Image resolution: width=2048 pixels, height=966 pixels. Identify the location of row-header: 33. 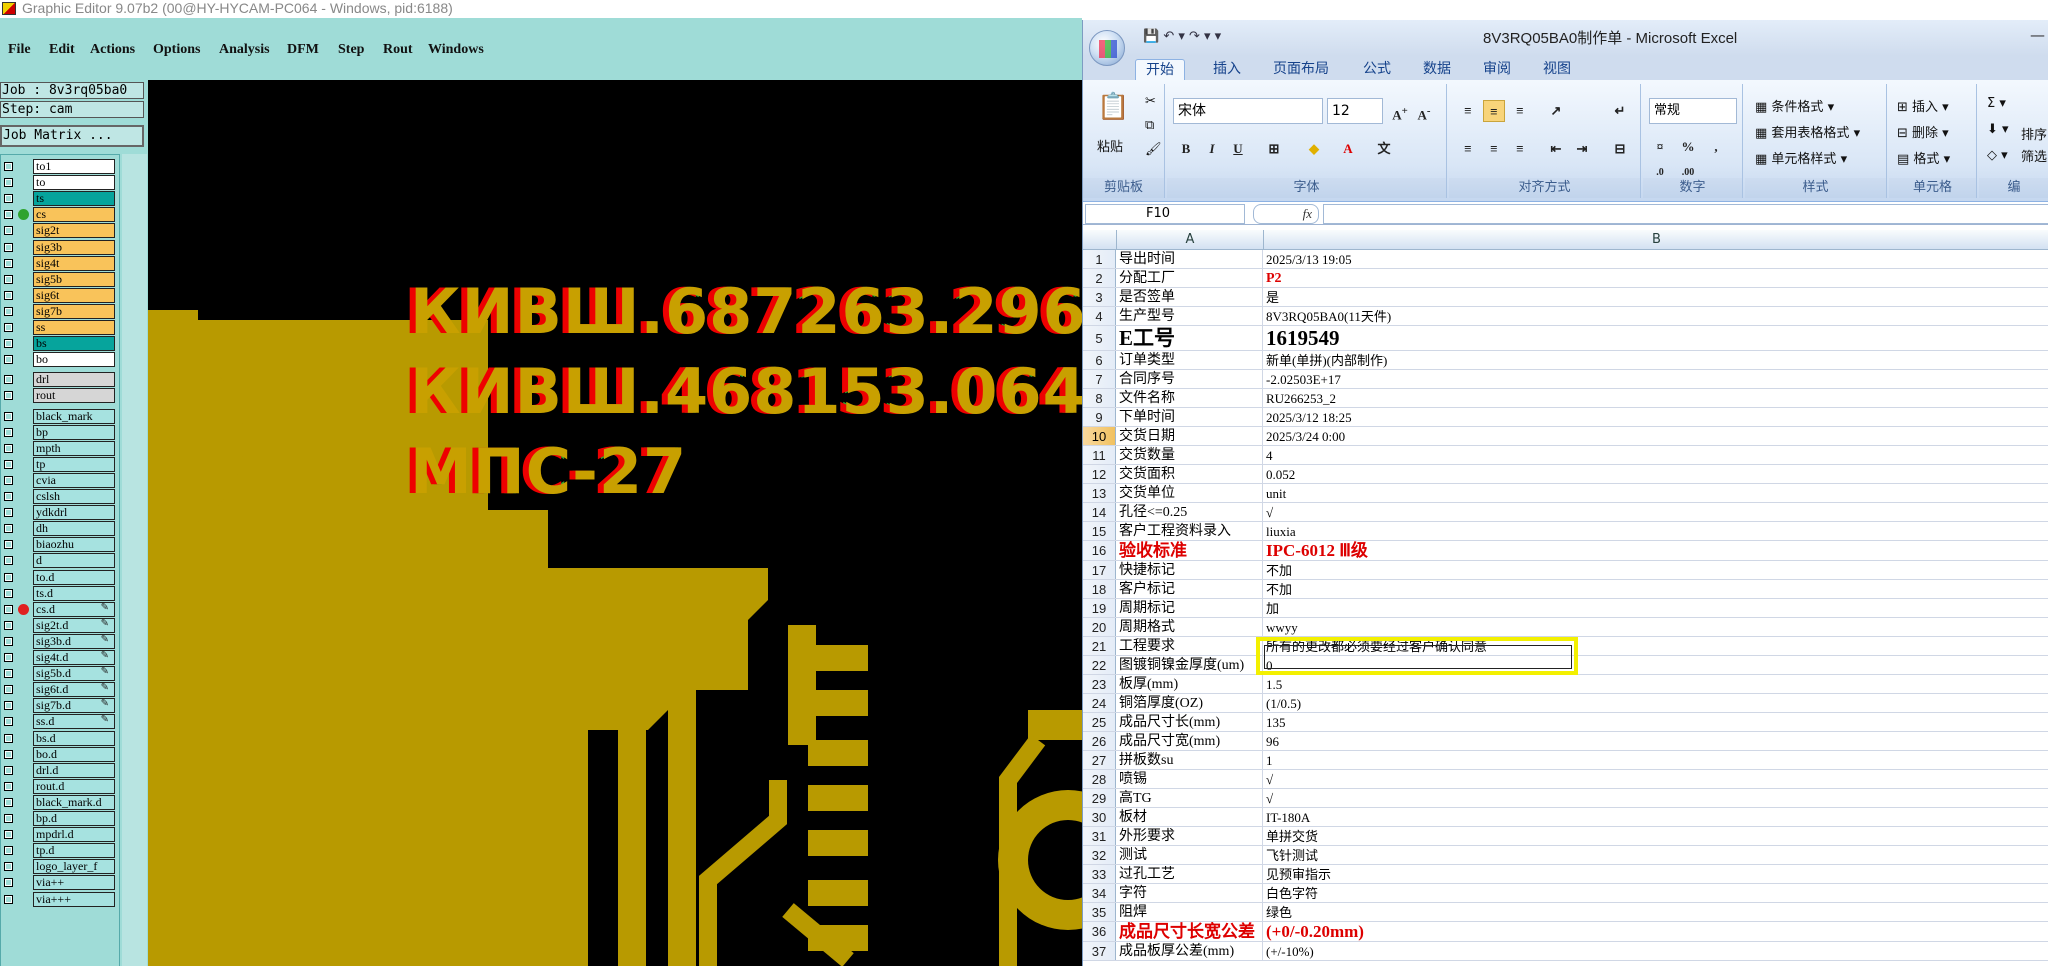
(1099, 874).